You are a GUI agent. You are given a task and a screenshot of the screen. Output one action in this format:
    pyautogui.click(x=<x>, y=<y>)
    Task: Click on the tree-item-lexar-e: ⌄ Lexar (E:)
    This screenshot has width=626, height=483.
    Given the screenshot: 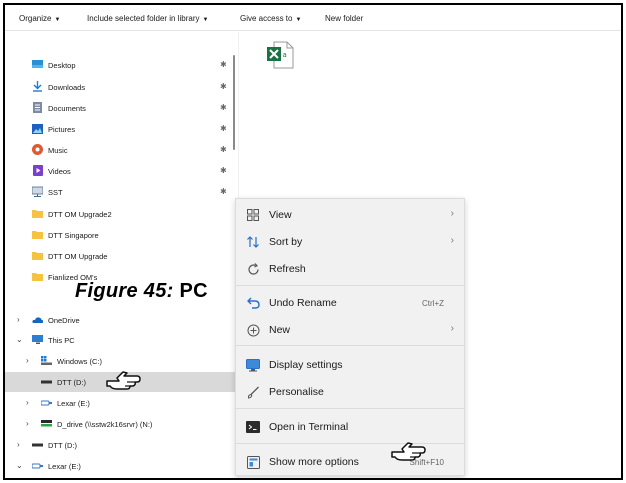 What is the action you would take?
    pyautogui.click(x=121, y=466)
    